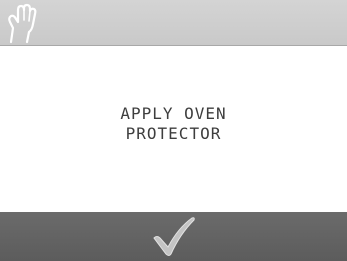  Describe the element at coordinates (173, 113) in the screenshot. I see `prompt-line-1: APPLY OVEN` at that location.